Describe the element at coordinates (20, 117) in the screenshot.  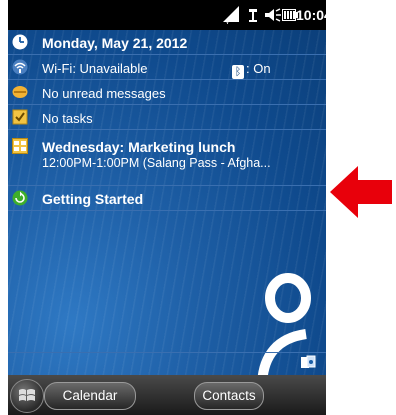
I see `tasks-checkbox-icon` at that location.